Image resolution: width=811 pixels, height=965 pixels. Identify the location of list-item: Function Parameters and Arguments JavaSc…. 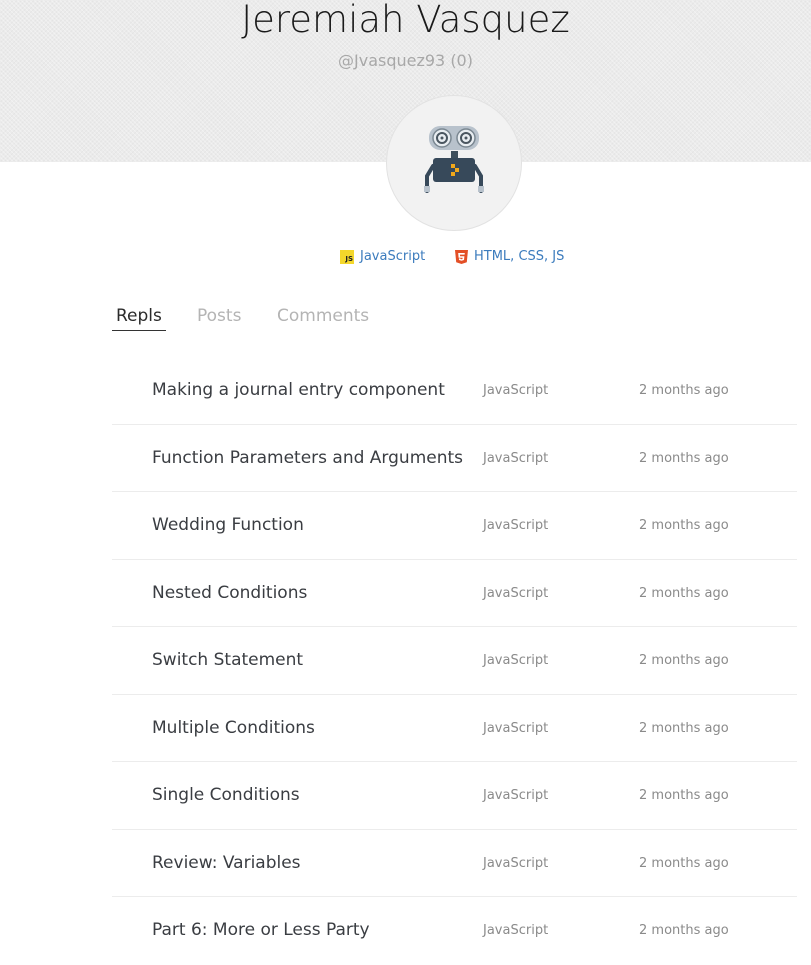
(454, 458).